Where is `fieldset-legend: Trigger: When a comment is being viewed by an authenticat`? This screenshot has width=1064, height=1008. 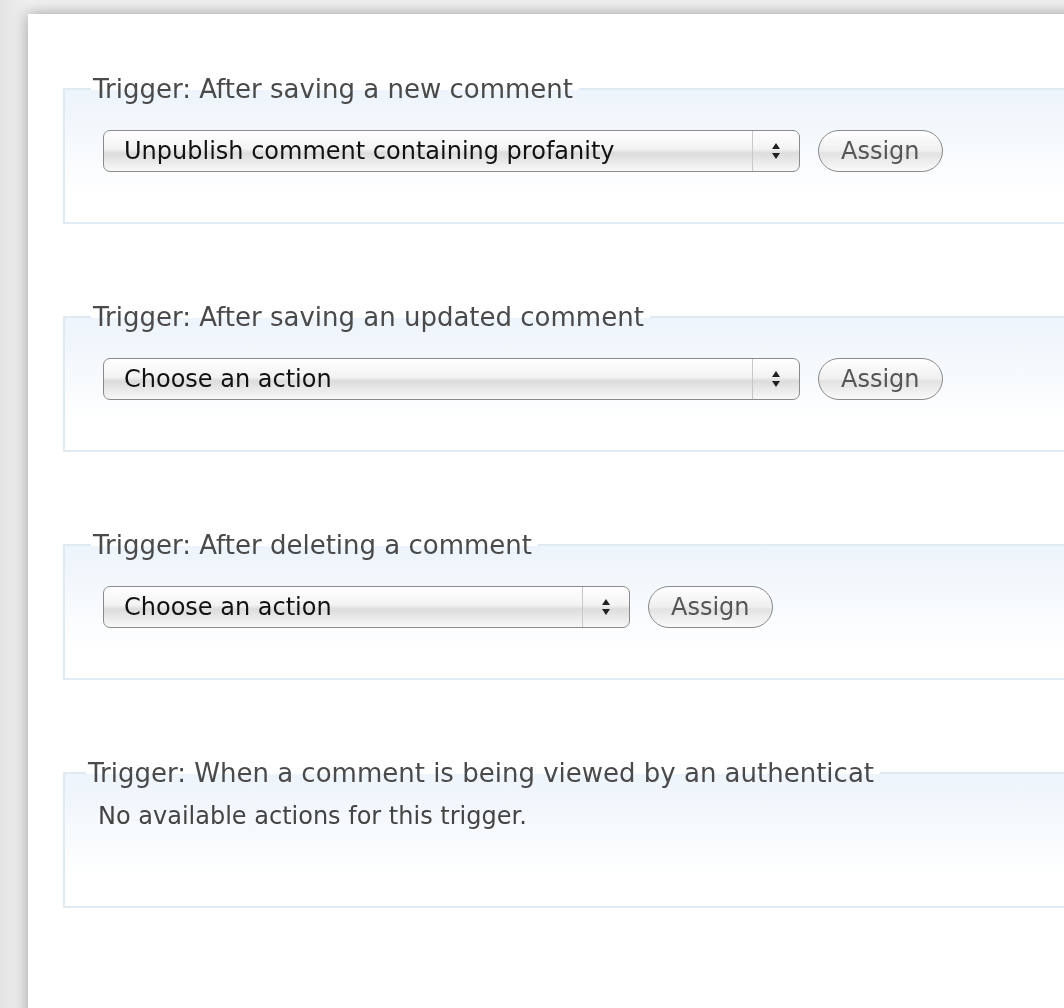 fieldset-legend: Trigger: When a comment is being viewed by an authenticat is located at coordinates (483, 773).